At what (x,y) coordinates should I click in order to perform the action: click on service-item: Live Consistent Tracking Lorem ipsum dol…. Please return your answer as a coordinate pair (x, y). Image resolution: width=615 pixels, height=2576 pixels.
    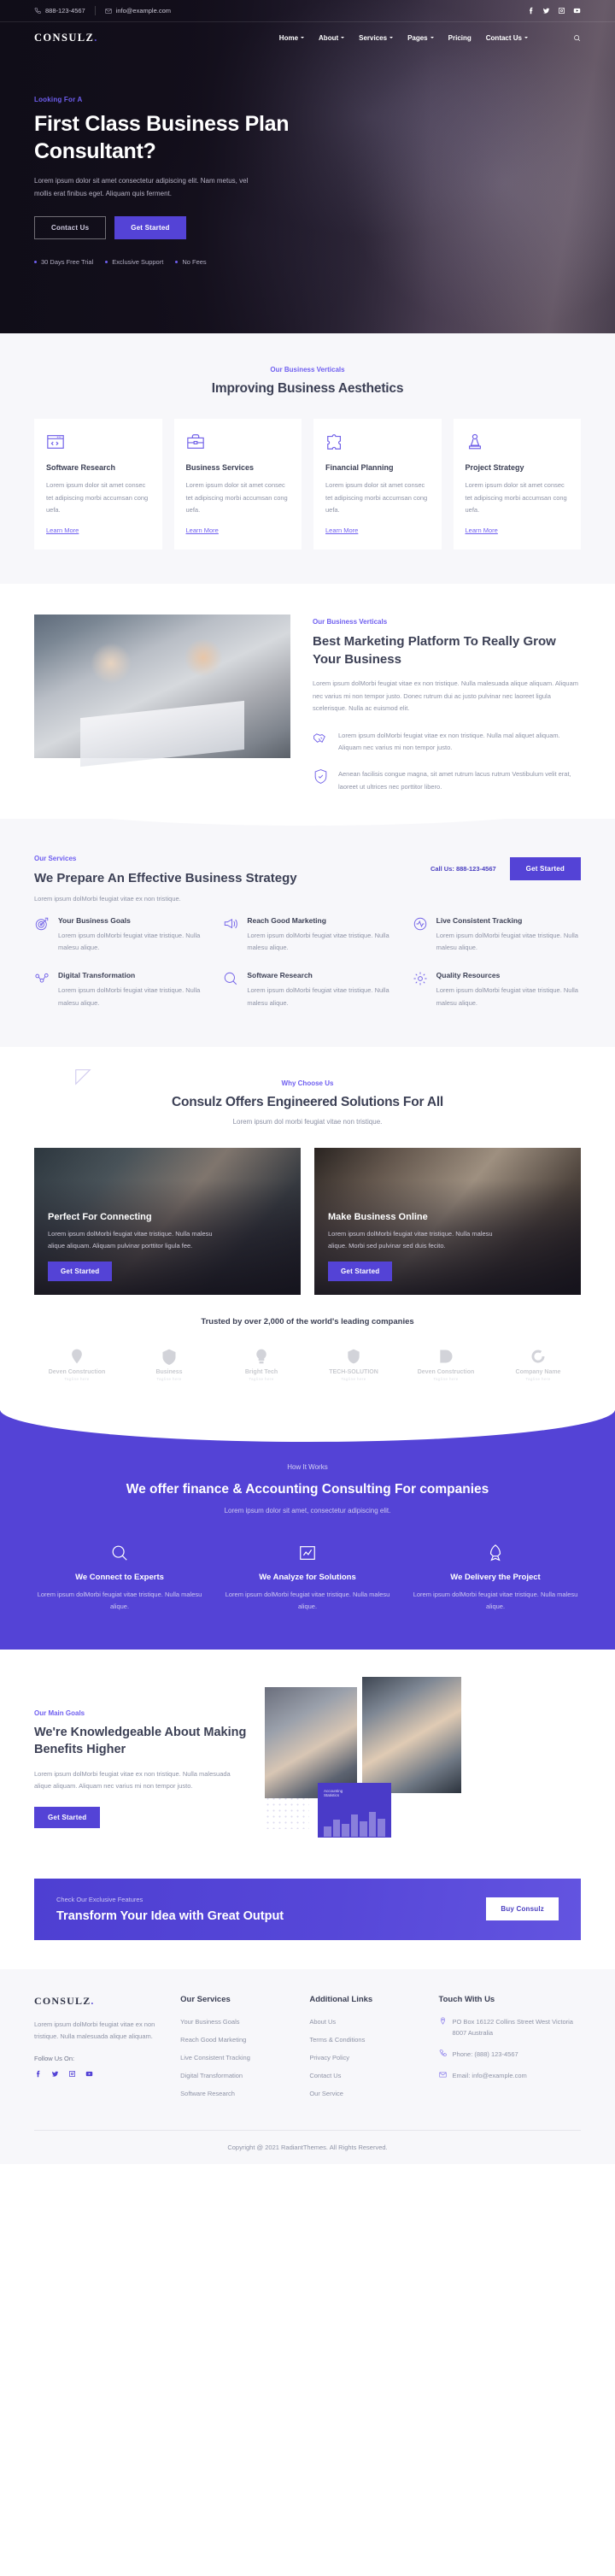
    Looking at the image, I should click on (497, 935).